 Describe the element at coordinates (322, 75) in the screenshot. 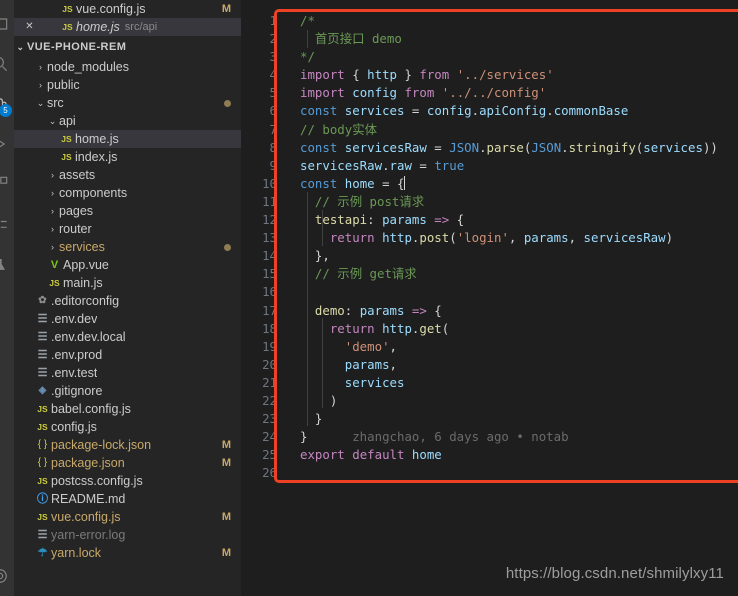

I see `code-token: import` at that location.